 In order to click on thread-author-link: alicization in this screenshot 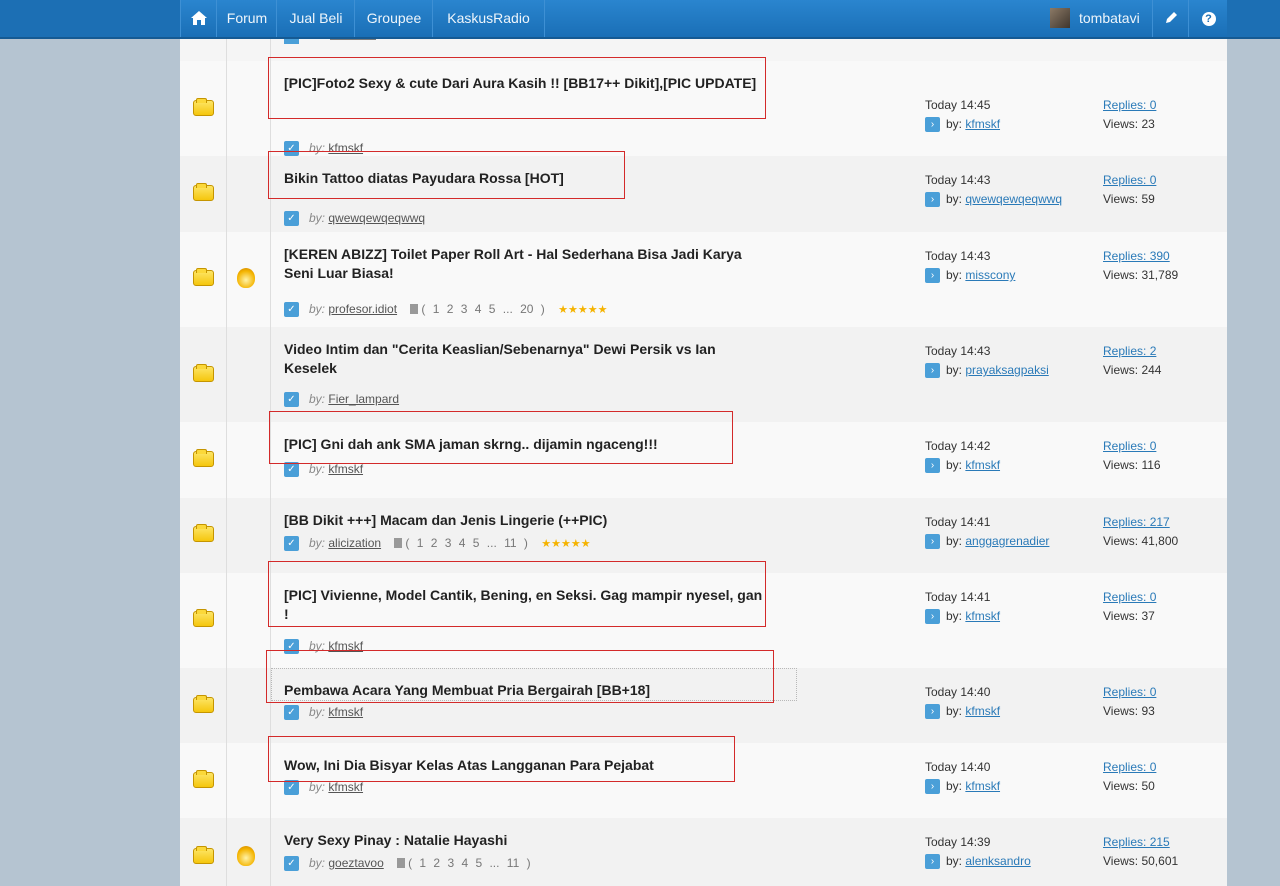, I will do `click(354, 543)`.